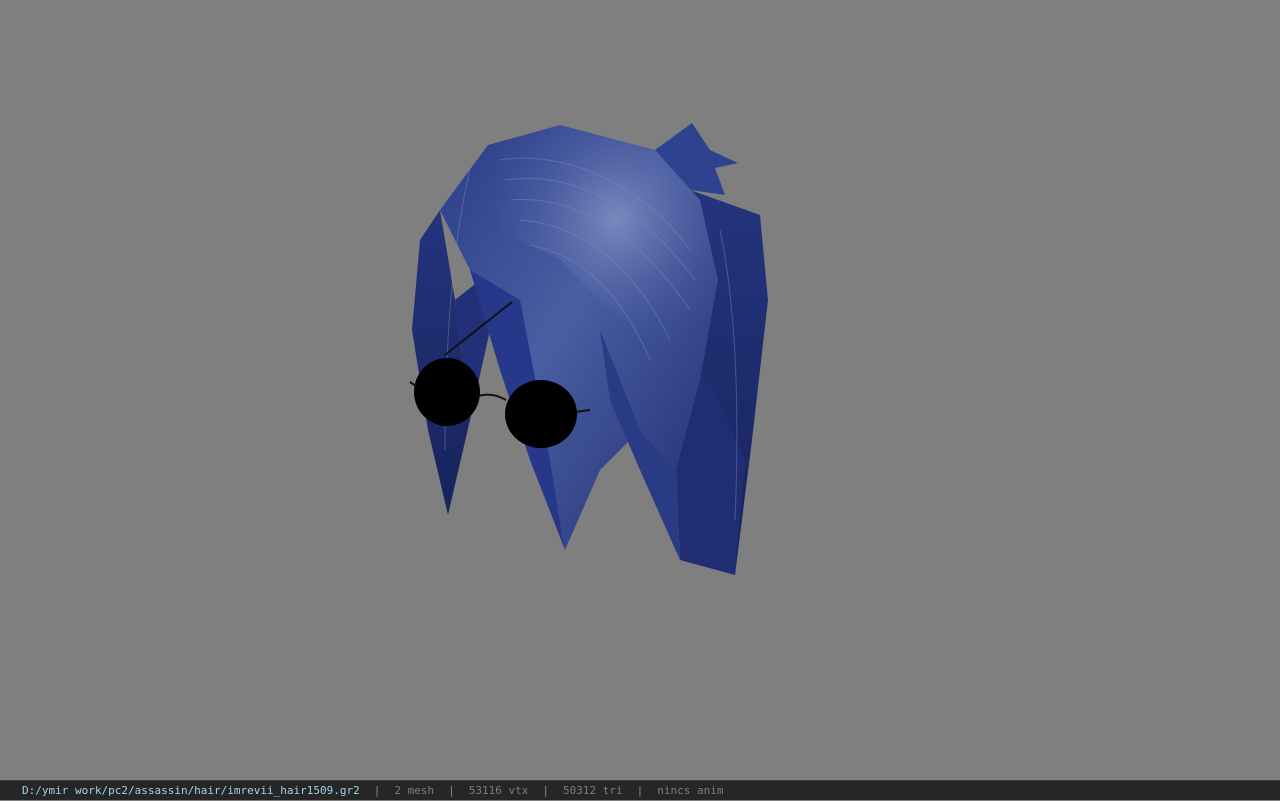  Describe the element at coordinates (690, 790) in the screenshot. I see `anim-status-label: nincs anim` at that location.